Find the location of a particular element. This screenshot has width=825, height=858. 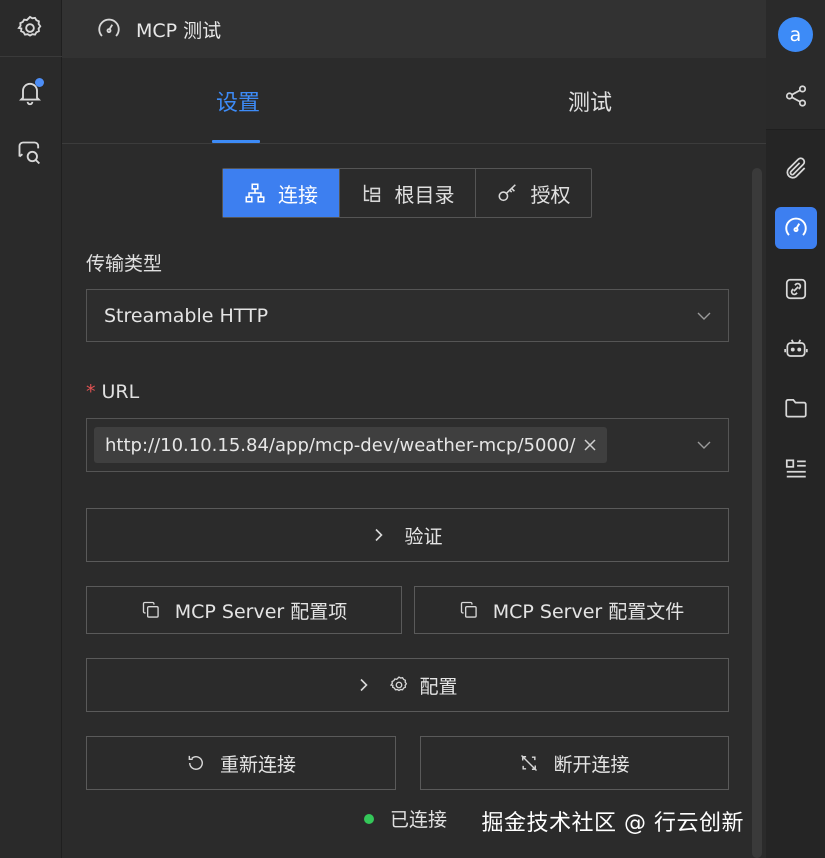

avatar: a is located at coordinates (795, 34).